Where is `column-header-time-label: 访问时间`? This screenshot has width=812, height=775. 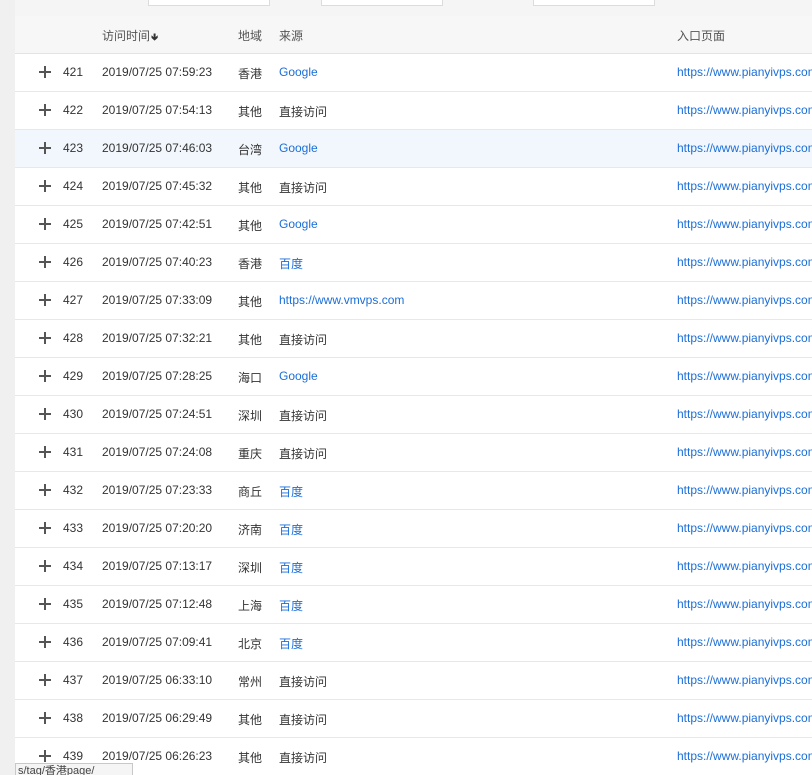 column-header-time-label: 访问时间 is located at coordinates (126, 36).